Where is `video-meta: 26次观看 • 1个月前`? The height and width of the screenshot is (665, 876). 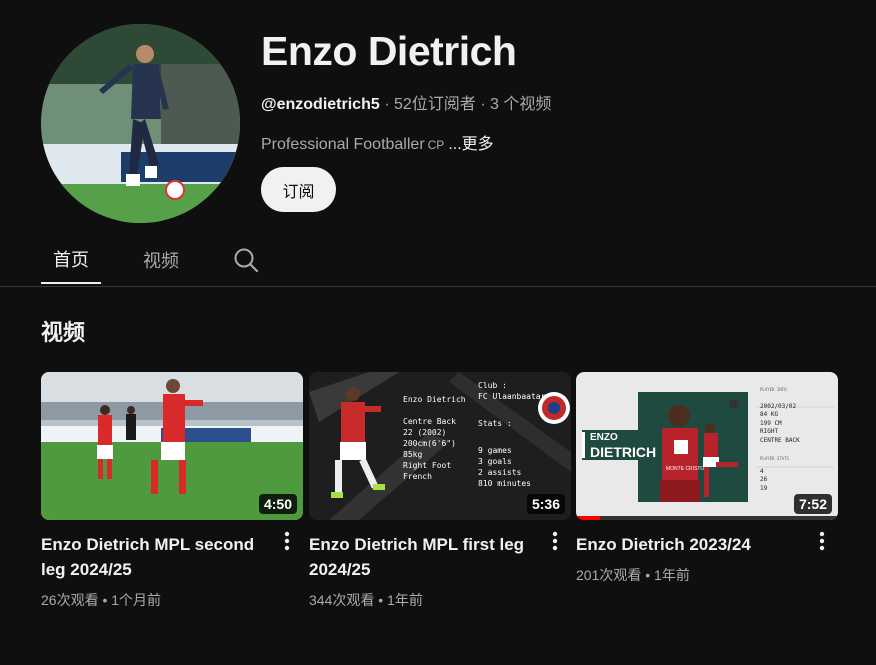
video-meta: 26次观看 • 1个月前 is located at coordinates (172, 600).